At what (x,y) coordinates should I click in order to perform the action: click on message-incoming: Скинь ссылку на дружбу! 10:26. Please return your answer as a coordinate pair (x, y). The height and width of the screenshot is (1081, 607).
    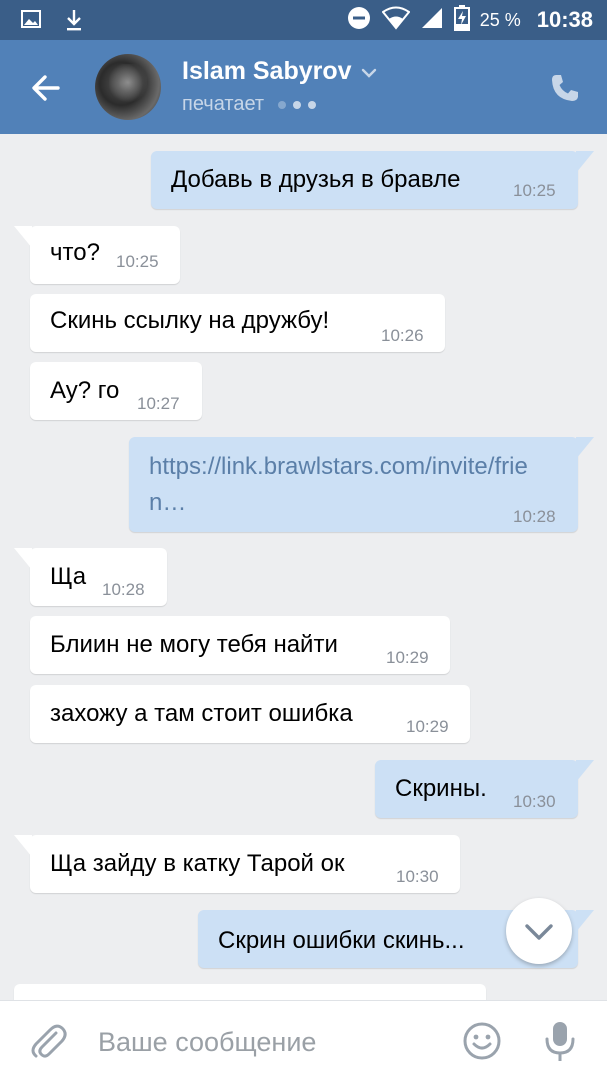
    Looking at the image, I should click on (237, 323).